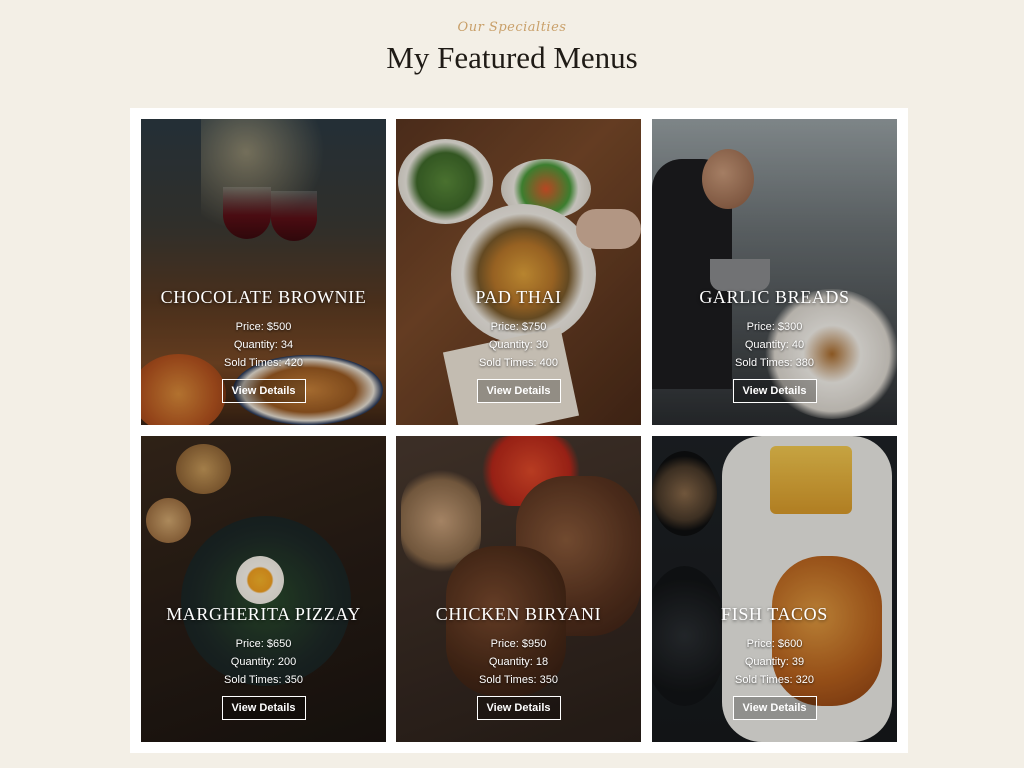  I want to click on menu-sold-times: Sold Times: 380, so click(774, 363).